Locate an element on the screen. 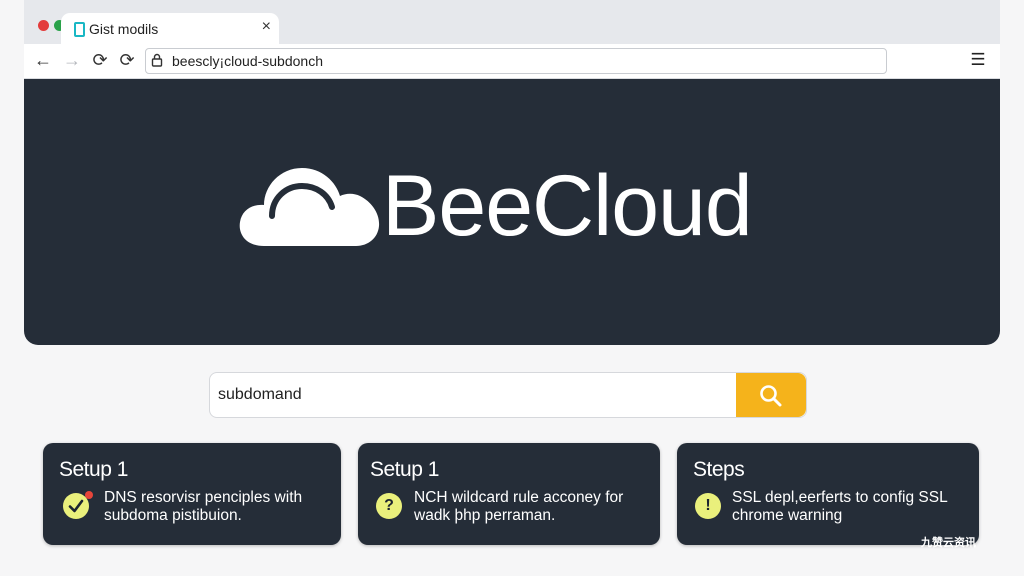 The height and width of the screenshot is (576, 1024). reload-button: ⟳ is located at coordinates (100, 60).